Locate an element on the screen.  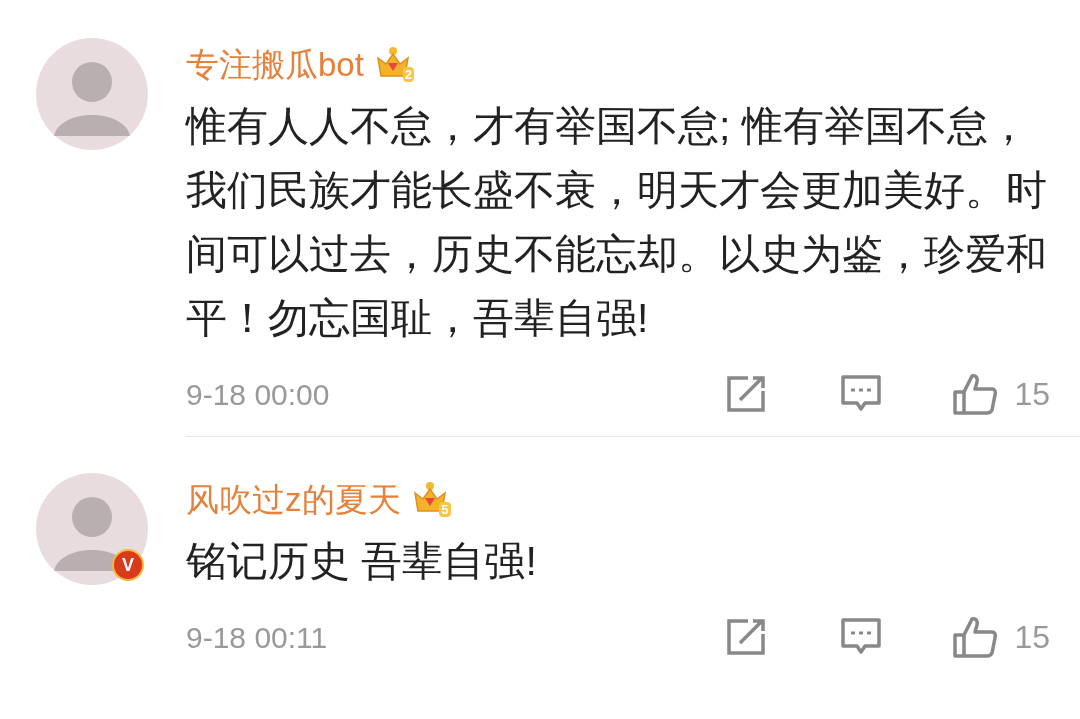
comment-text: 铭记历史 吾辈自强! is located at coordinates (362, 561).